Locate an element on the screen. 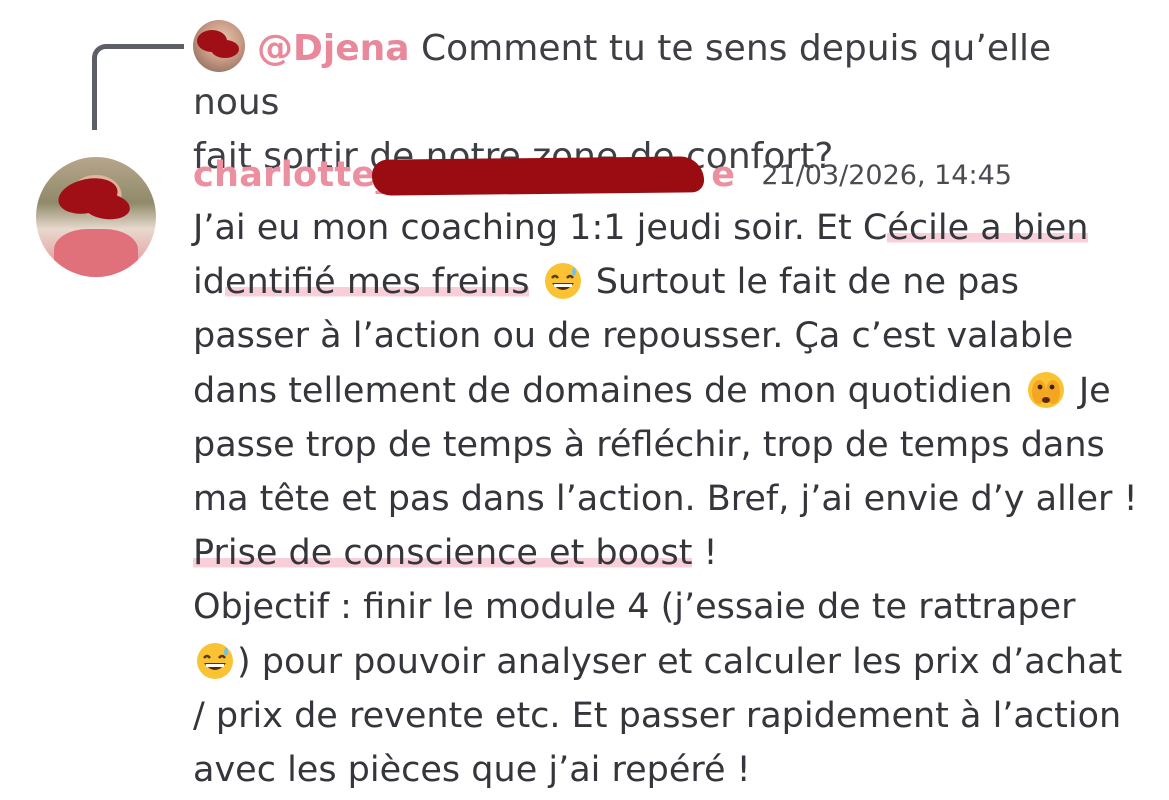  highlighted-text: entifié mes freins is located at coordinates (377, 282).